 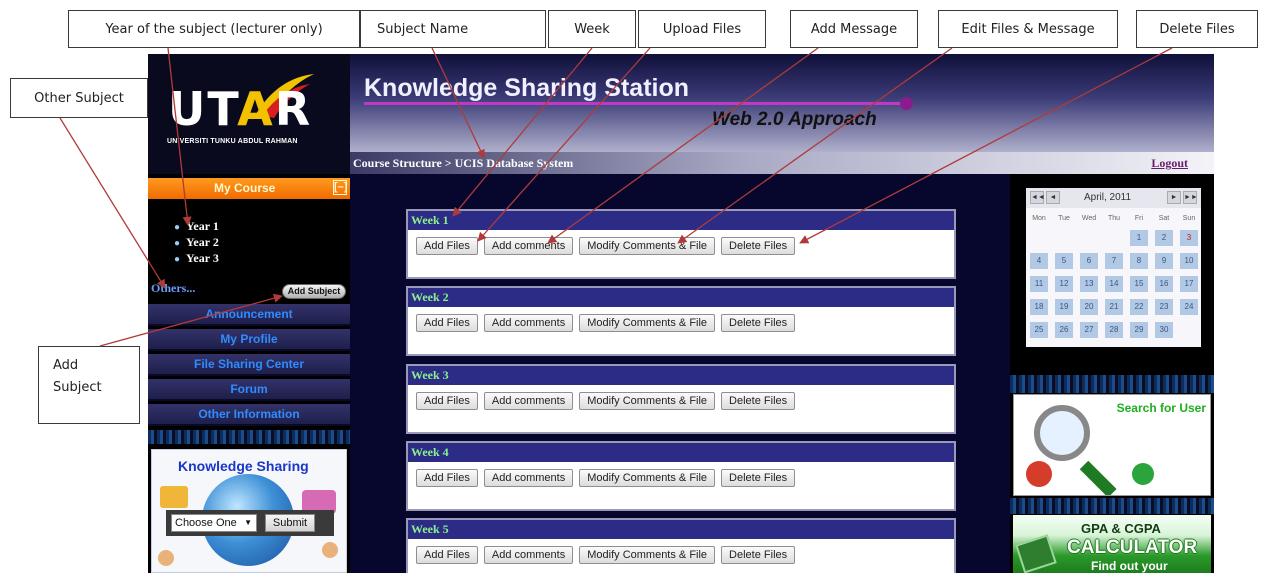 I want to click on calendar-day: 14, so click(x=1114, y=284).